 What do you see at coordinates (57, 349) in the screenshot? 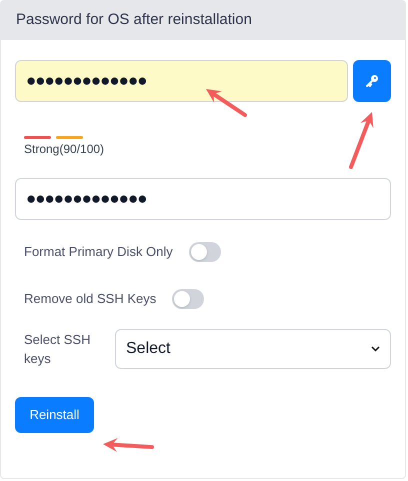
I see `select-label: Select SSH keys` at bounding box center [57, 349].